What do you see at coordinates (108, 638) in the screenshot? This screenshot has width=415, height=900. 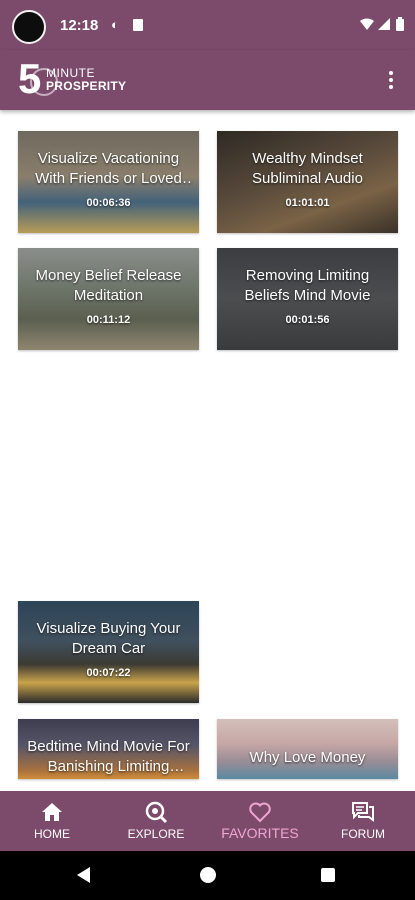 I see `video-title: Visualize Buying Your Dream Car` at bounding box center [108, 638].